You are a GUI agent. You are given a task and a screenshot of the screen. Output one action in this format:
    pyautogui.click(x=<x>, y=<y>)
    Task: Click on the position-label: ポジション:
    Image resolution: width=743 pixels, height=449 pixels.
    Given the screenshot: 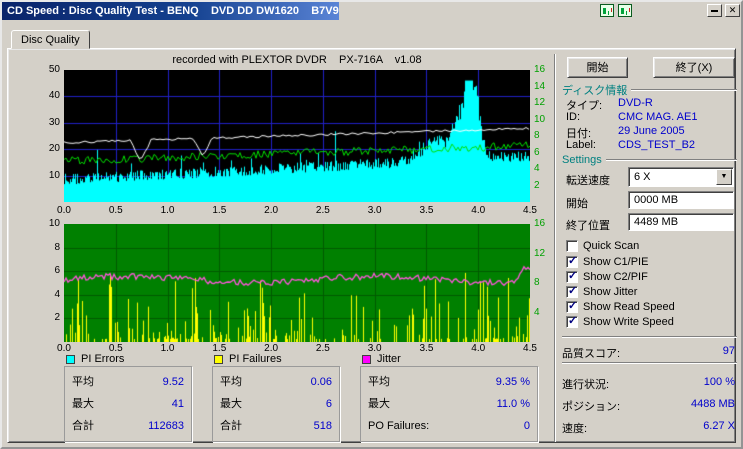 What is the action you would take?
    pyautogui.click(x=591, y=407)
    